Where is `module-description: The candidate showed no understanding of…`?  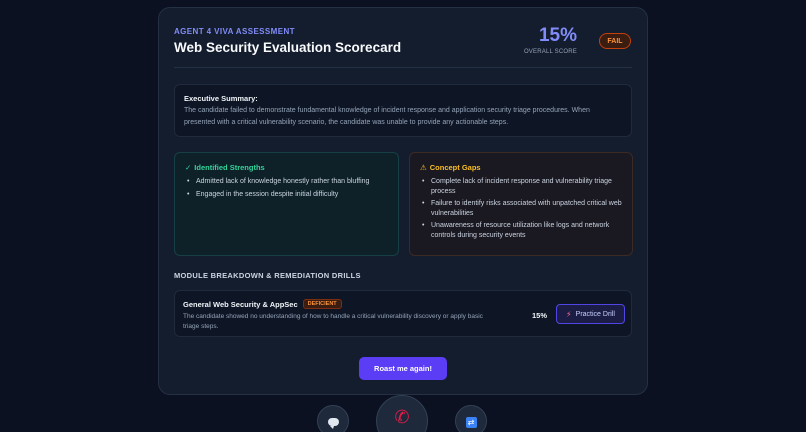
module-description: The candidate showed no understanding of… is located at coordinates (333, 321).